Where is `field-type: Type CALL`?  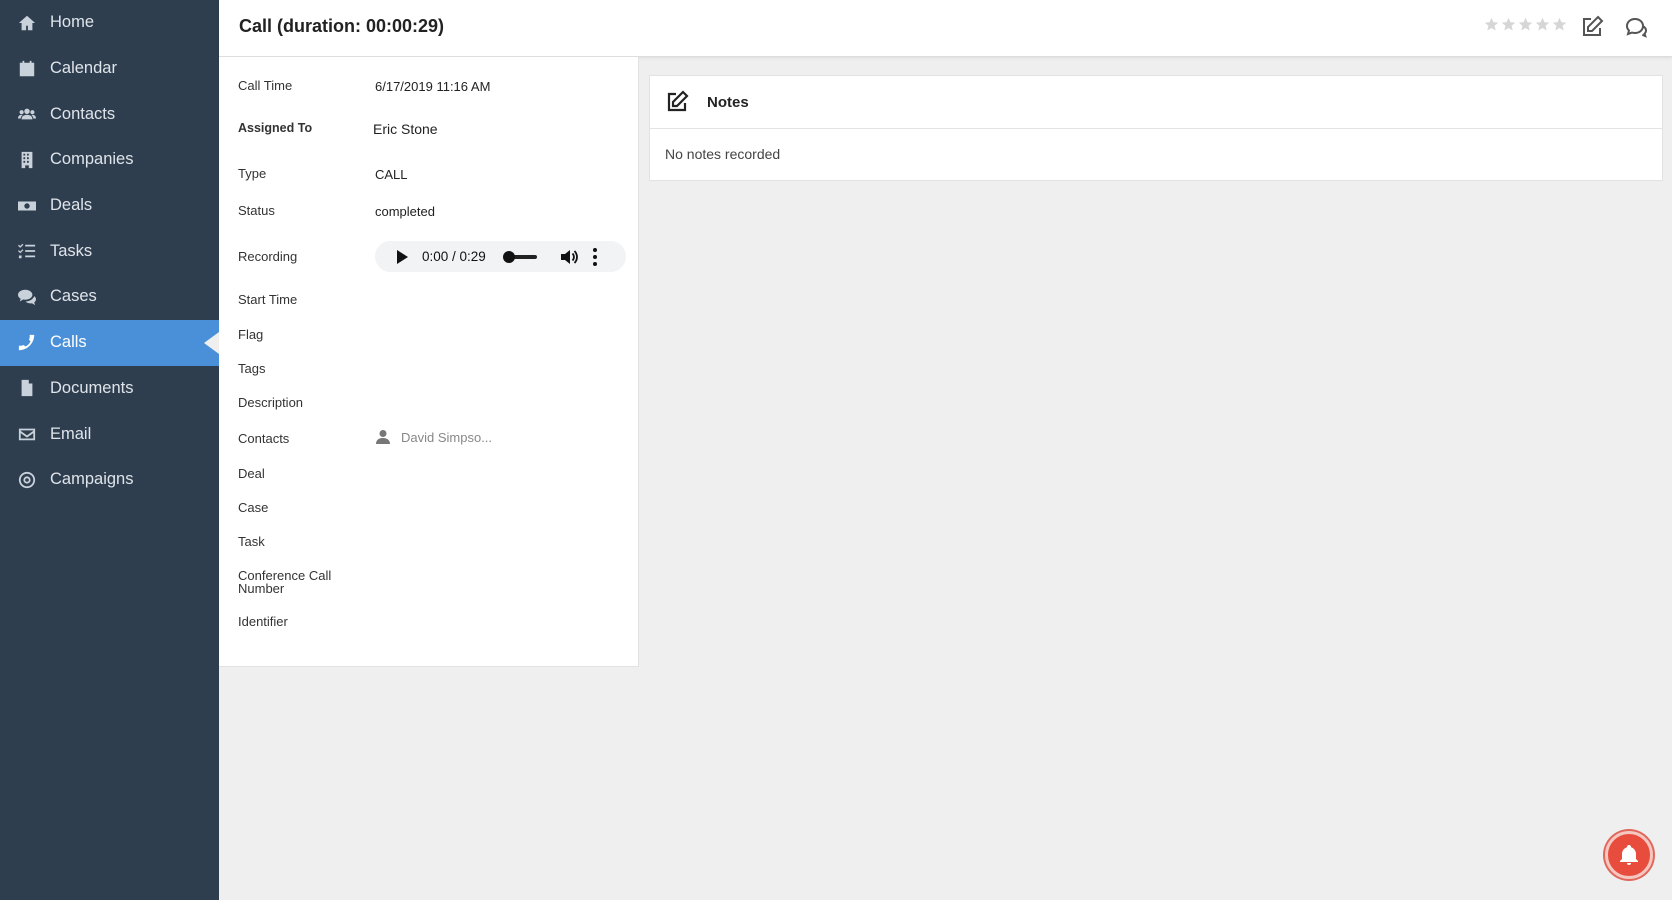 field-type: Type CALL is located at coordinates (433, 174).